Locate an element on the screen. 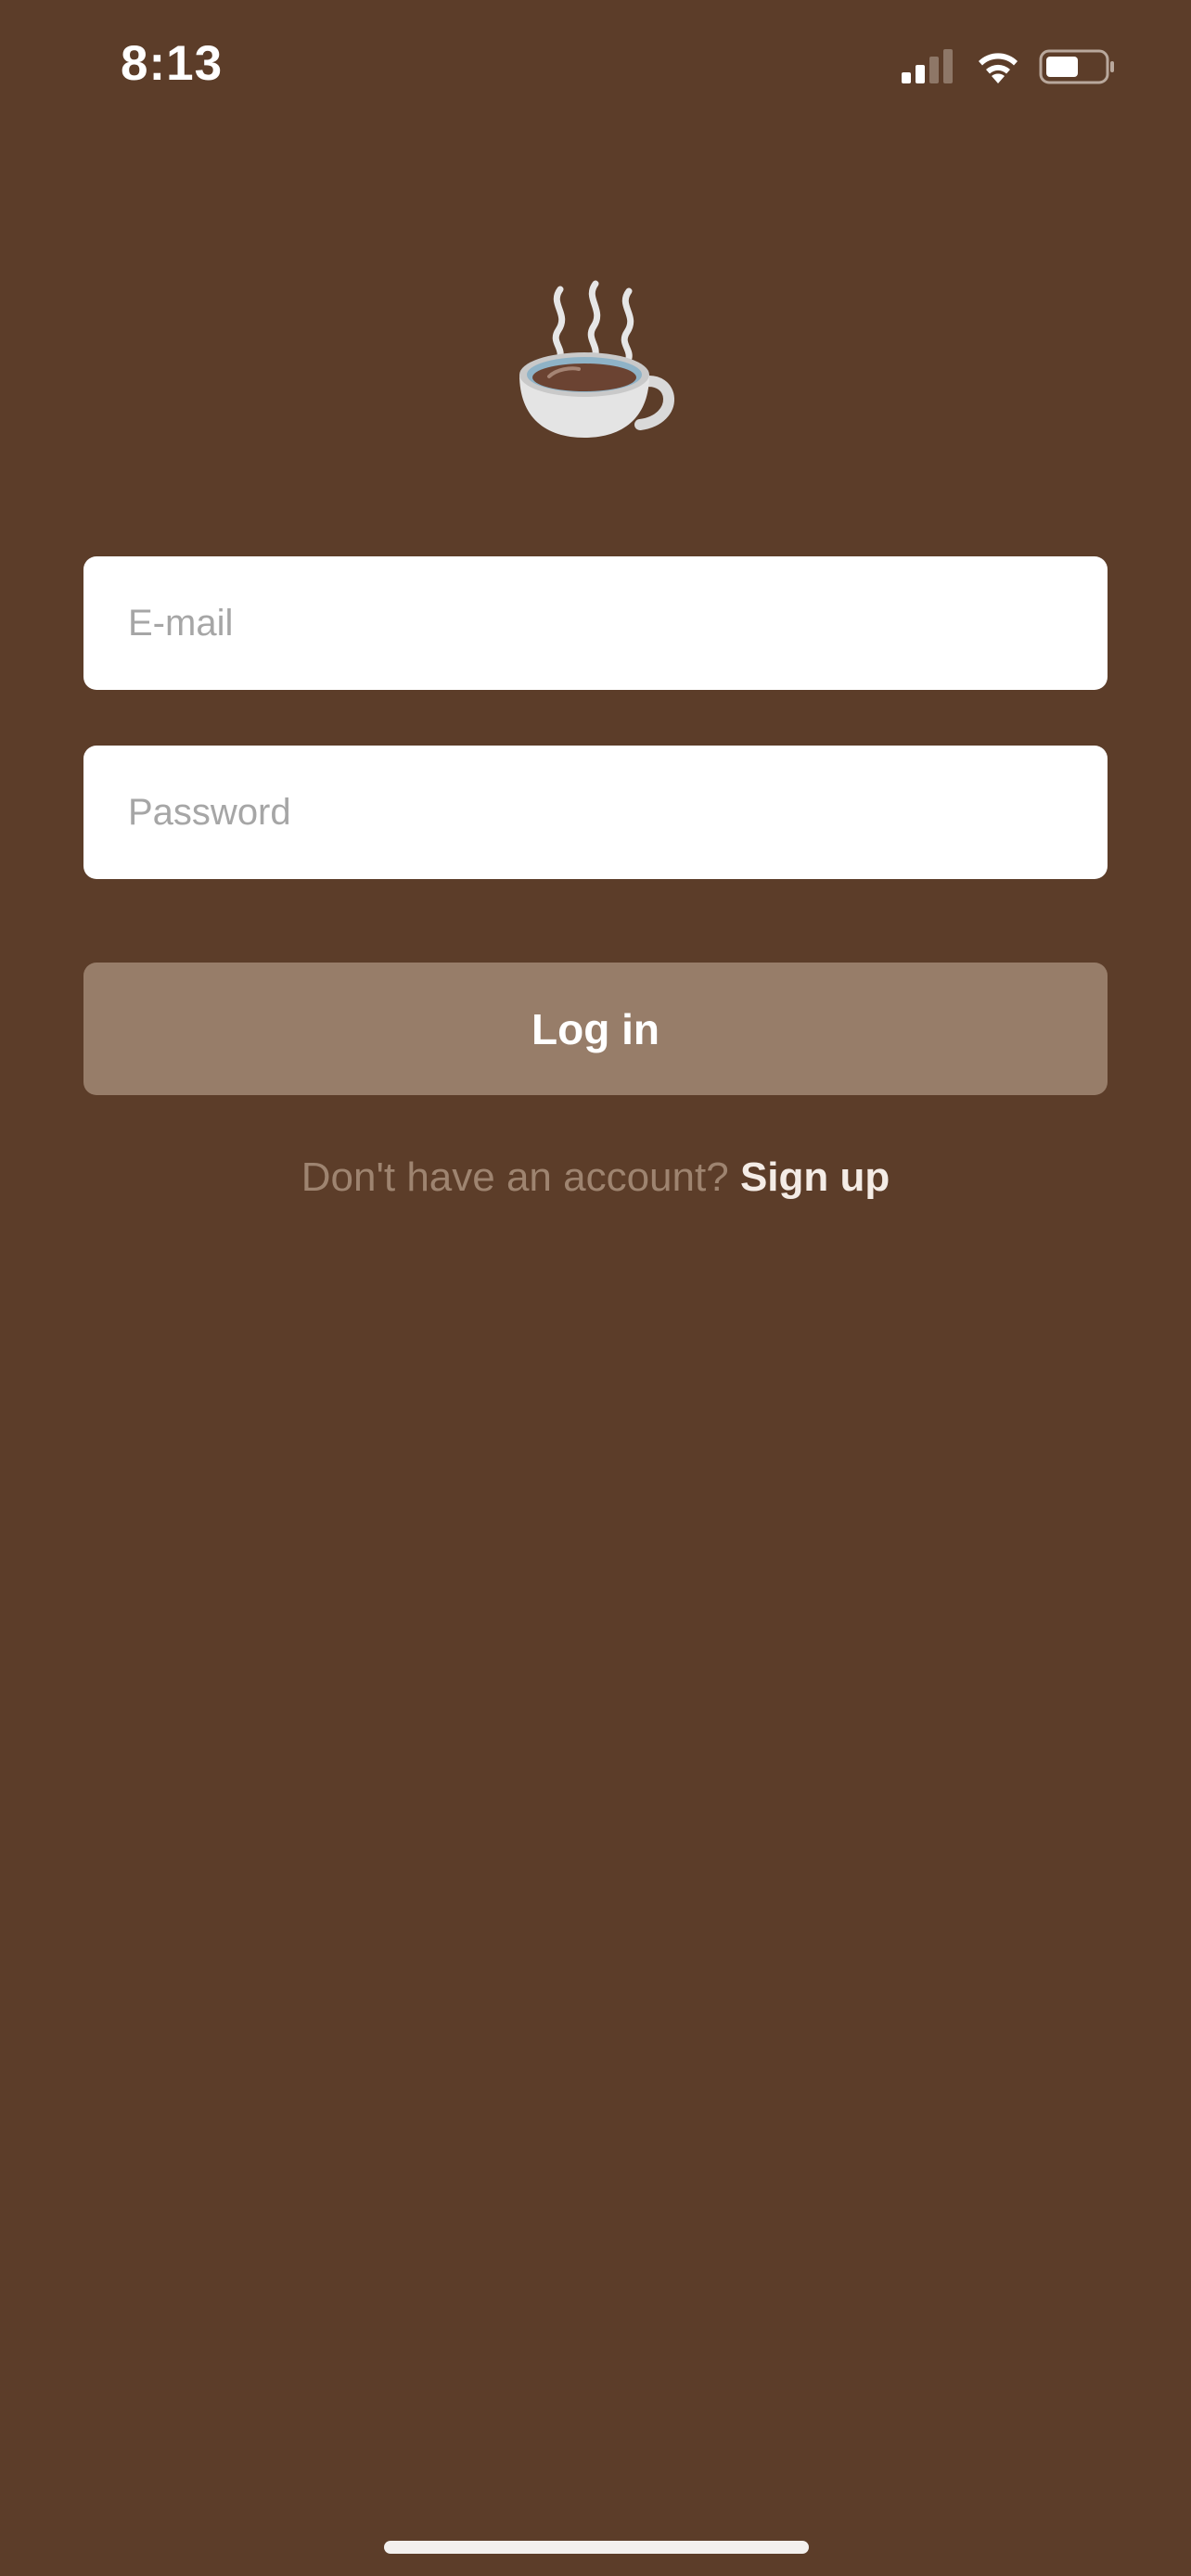 The height and width of the screenshot is (2576, 1191). password-field is located at coordinates (595, 813).